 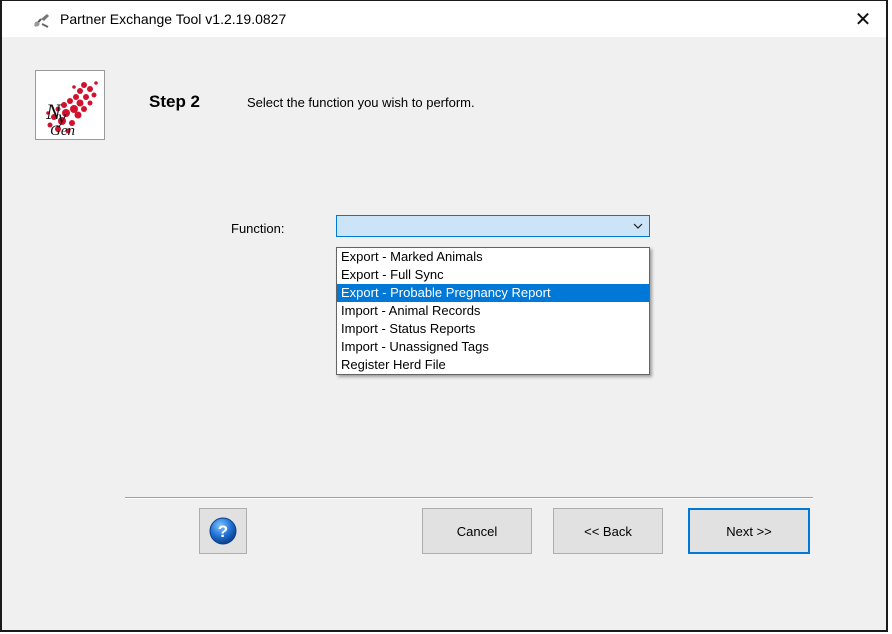 I want to click on close-icon: ✕, so click(x=863, y=19).